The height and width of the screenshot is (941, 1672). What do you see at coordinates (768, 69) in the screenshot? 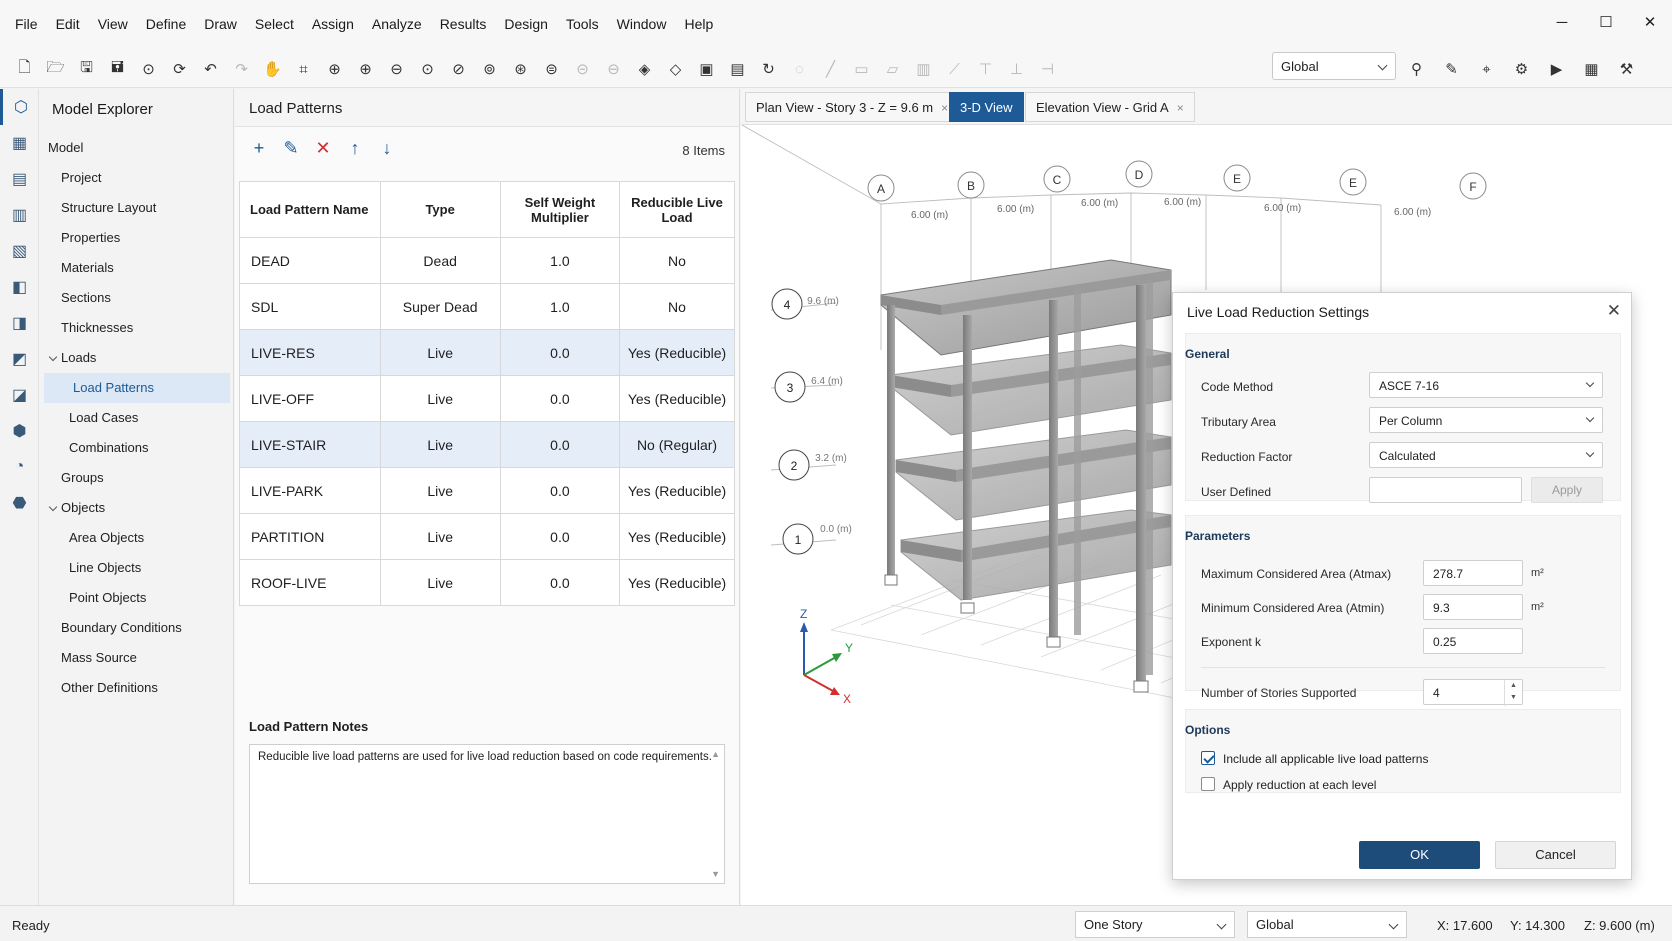
I see `rotate-icon: ↻` at bounding box center [768, 69].